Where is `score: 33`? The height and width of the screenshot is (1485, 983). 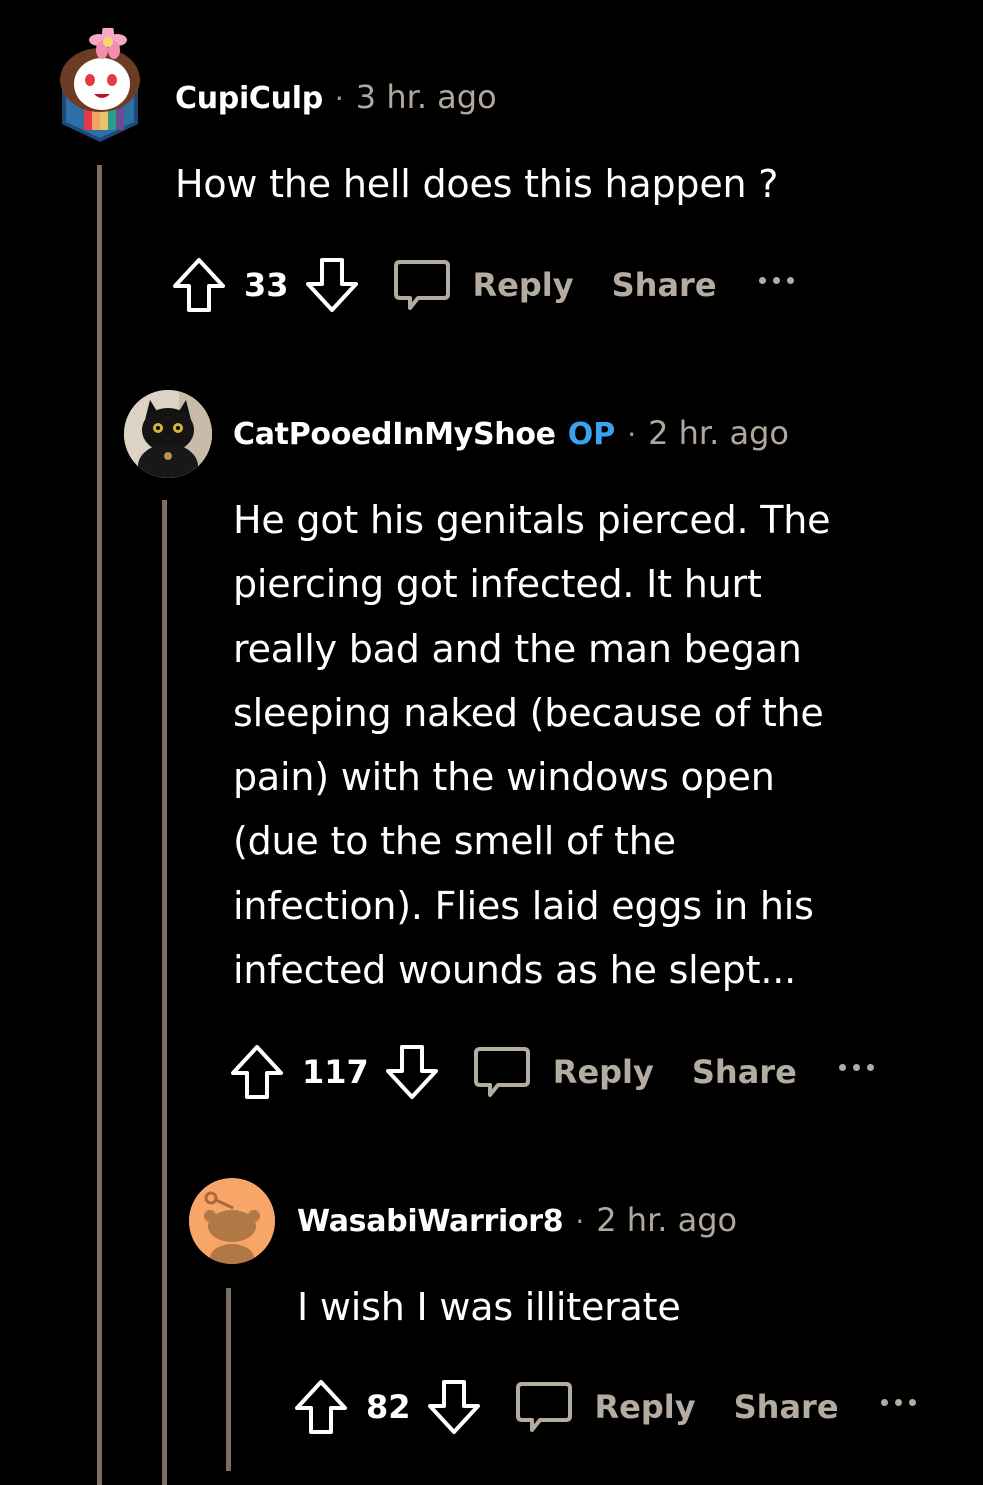
score: 33 is located at coordinates (266, 285).